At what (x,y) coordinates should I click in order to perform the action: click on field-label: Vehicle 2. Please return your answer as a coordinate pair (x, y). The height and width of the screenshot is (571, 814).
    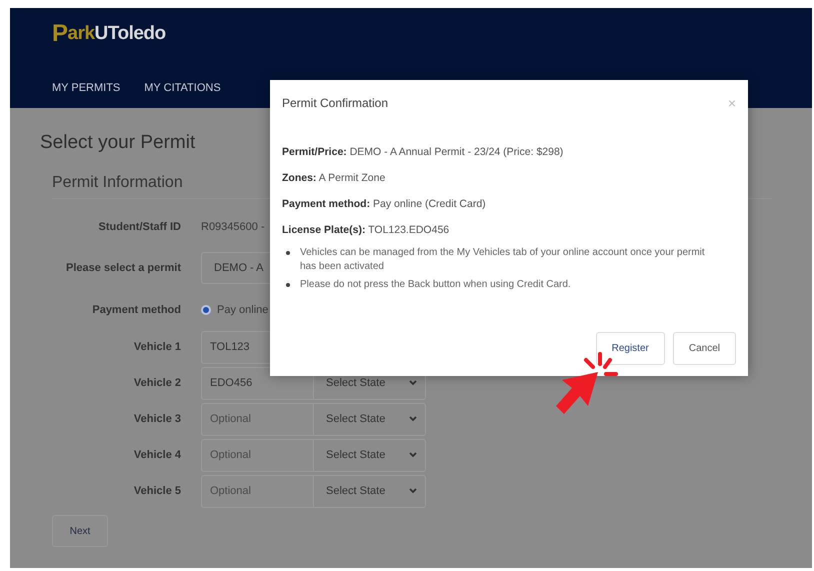
    Looking at the image, I should click on (156, 383).